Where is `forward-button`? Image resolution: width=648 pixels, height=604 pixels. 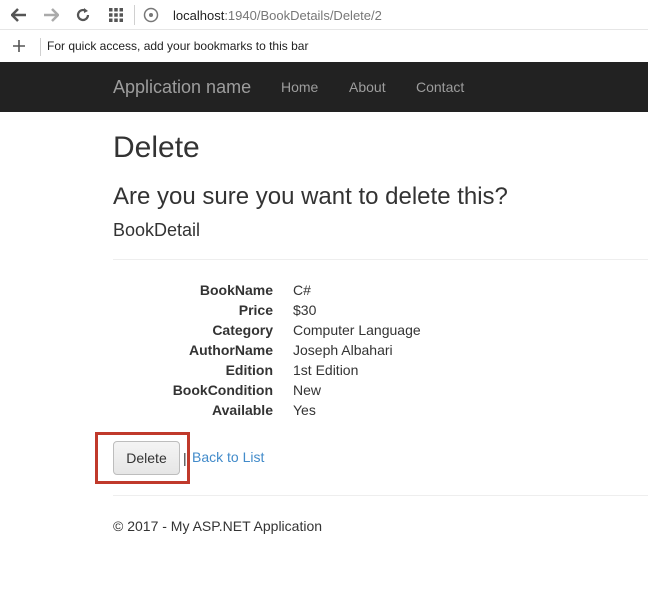 forward-button is located at coordinates (51, 15).